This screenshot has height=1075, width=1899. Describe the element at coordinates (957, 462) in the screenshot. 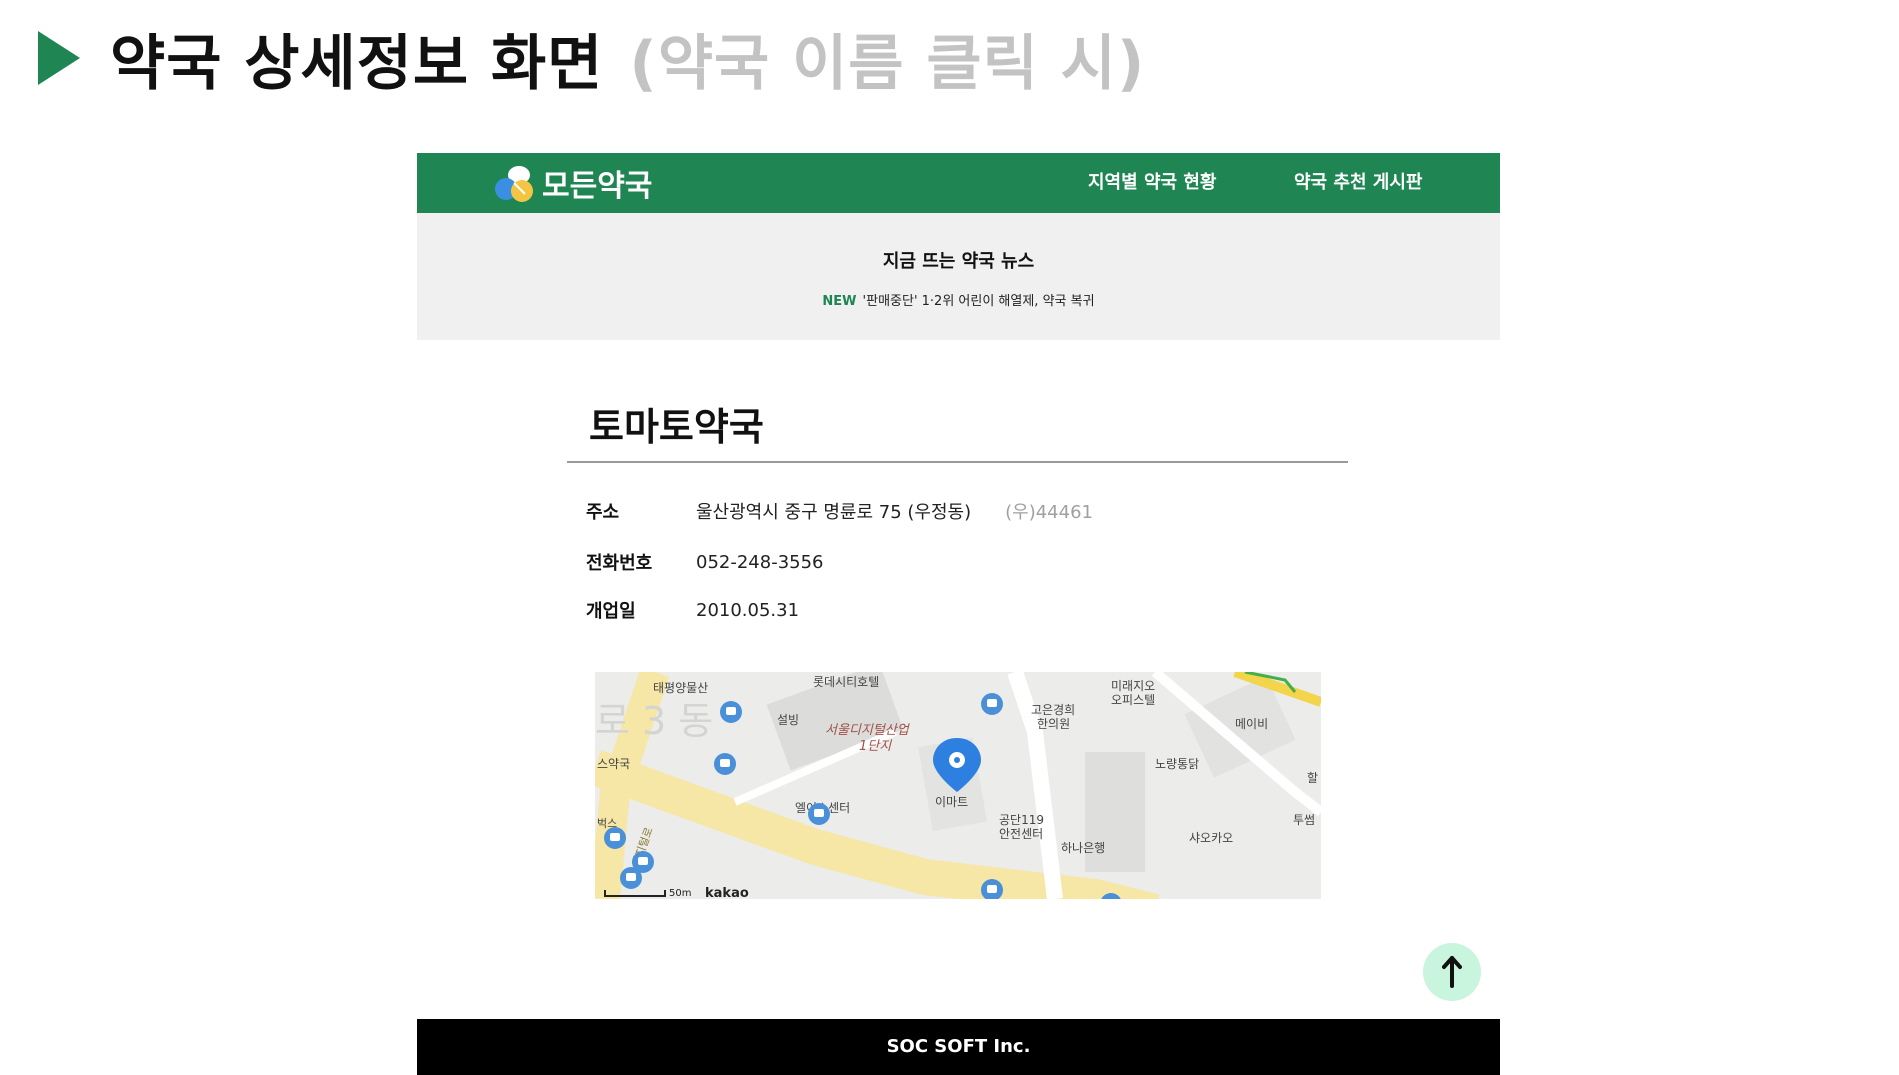

I see `divider` at that location.